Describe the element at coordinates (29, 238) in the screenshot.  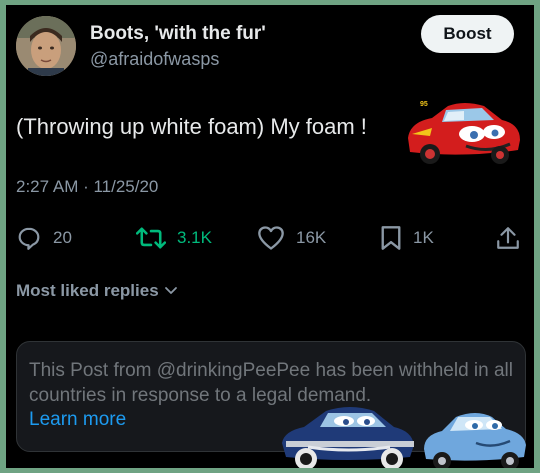
I see `reply-icon` at that location.